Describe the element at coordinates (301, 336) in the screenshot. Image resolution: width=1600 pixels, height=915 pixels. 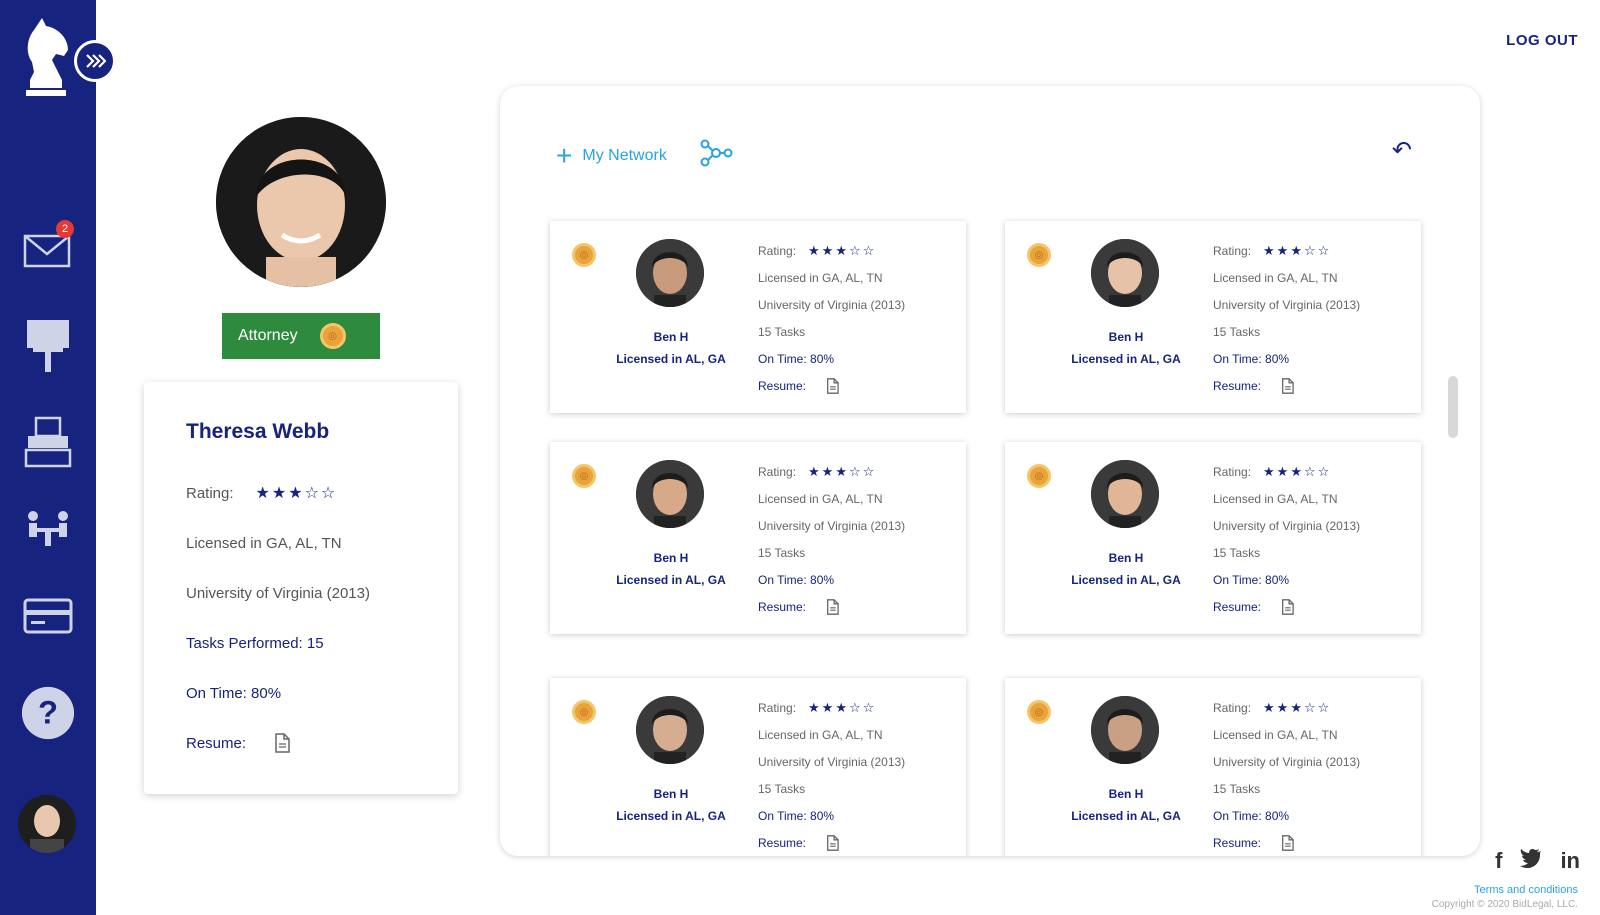
I see `attorney-role-button: Attorney ◎` at that location.